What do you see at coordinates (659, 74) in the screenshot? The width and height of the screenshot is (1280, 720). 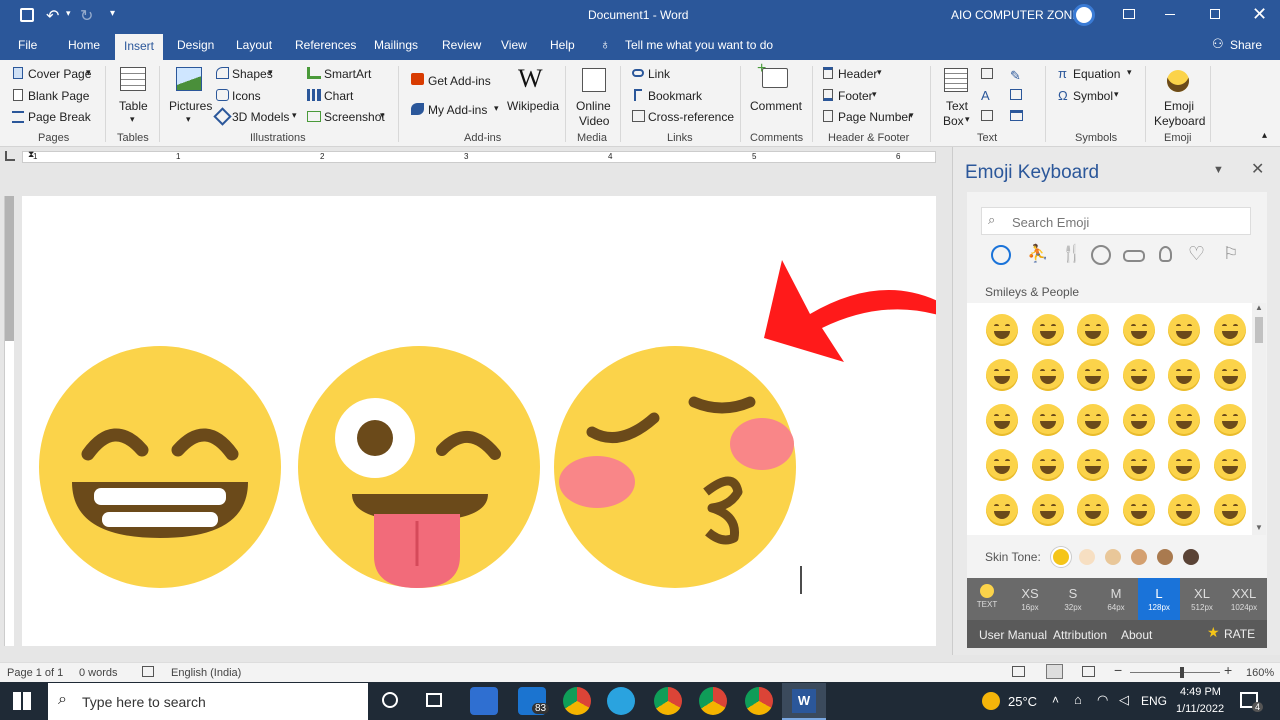 I see `link-button: Link` at bounding box center [659, 74].